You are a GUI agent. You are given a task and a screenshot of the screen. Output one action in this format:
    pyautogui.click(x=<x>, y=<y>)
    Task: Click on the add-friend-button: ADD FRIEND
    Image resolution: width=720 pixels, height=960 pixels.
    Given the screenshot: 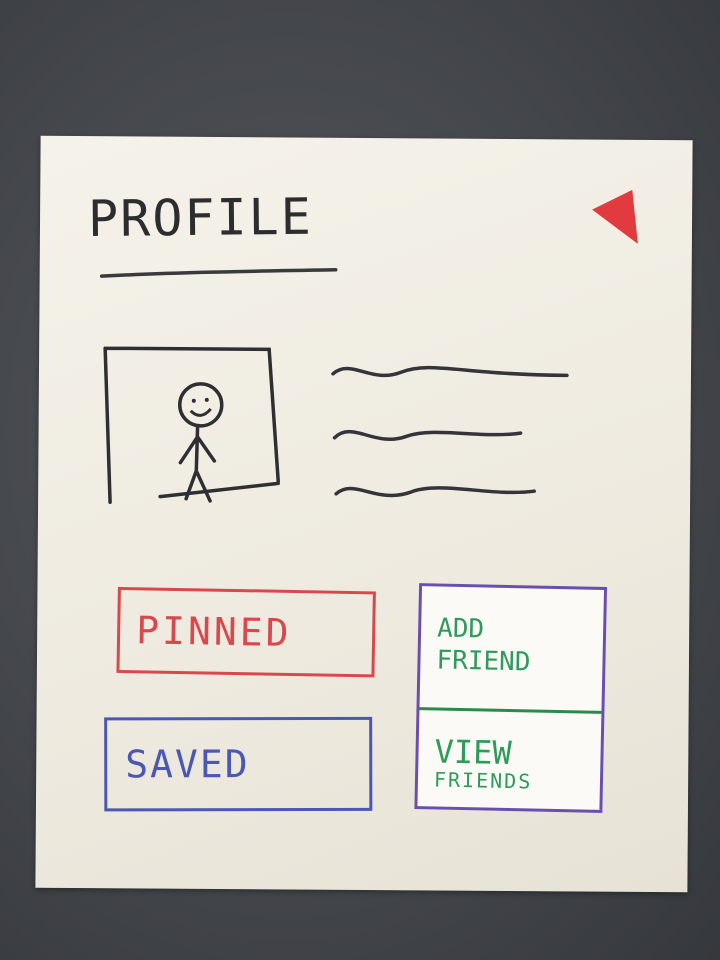 What is the action you would take?
    pyautogui.click(x=512, y=650)
    